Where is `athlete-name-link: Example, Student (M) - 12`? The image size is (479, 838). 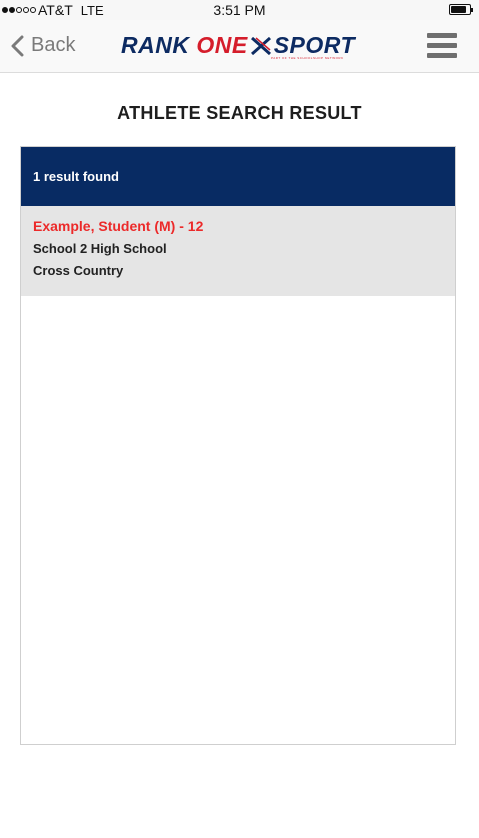 athlete-name-link: Example, Student (M) - 12 is located at coordinates (238, 226).